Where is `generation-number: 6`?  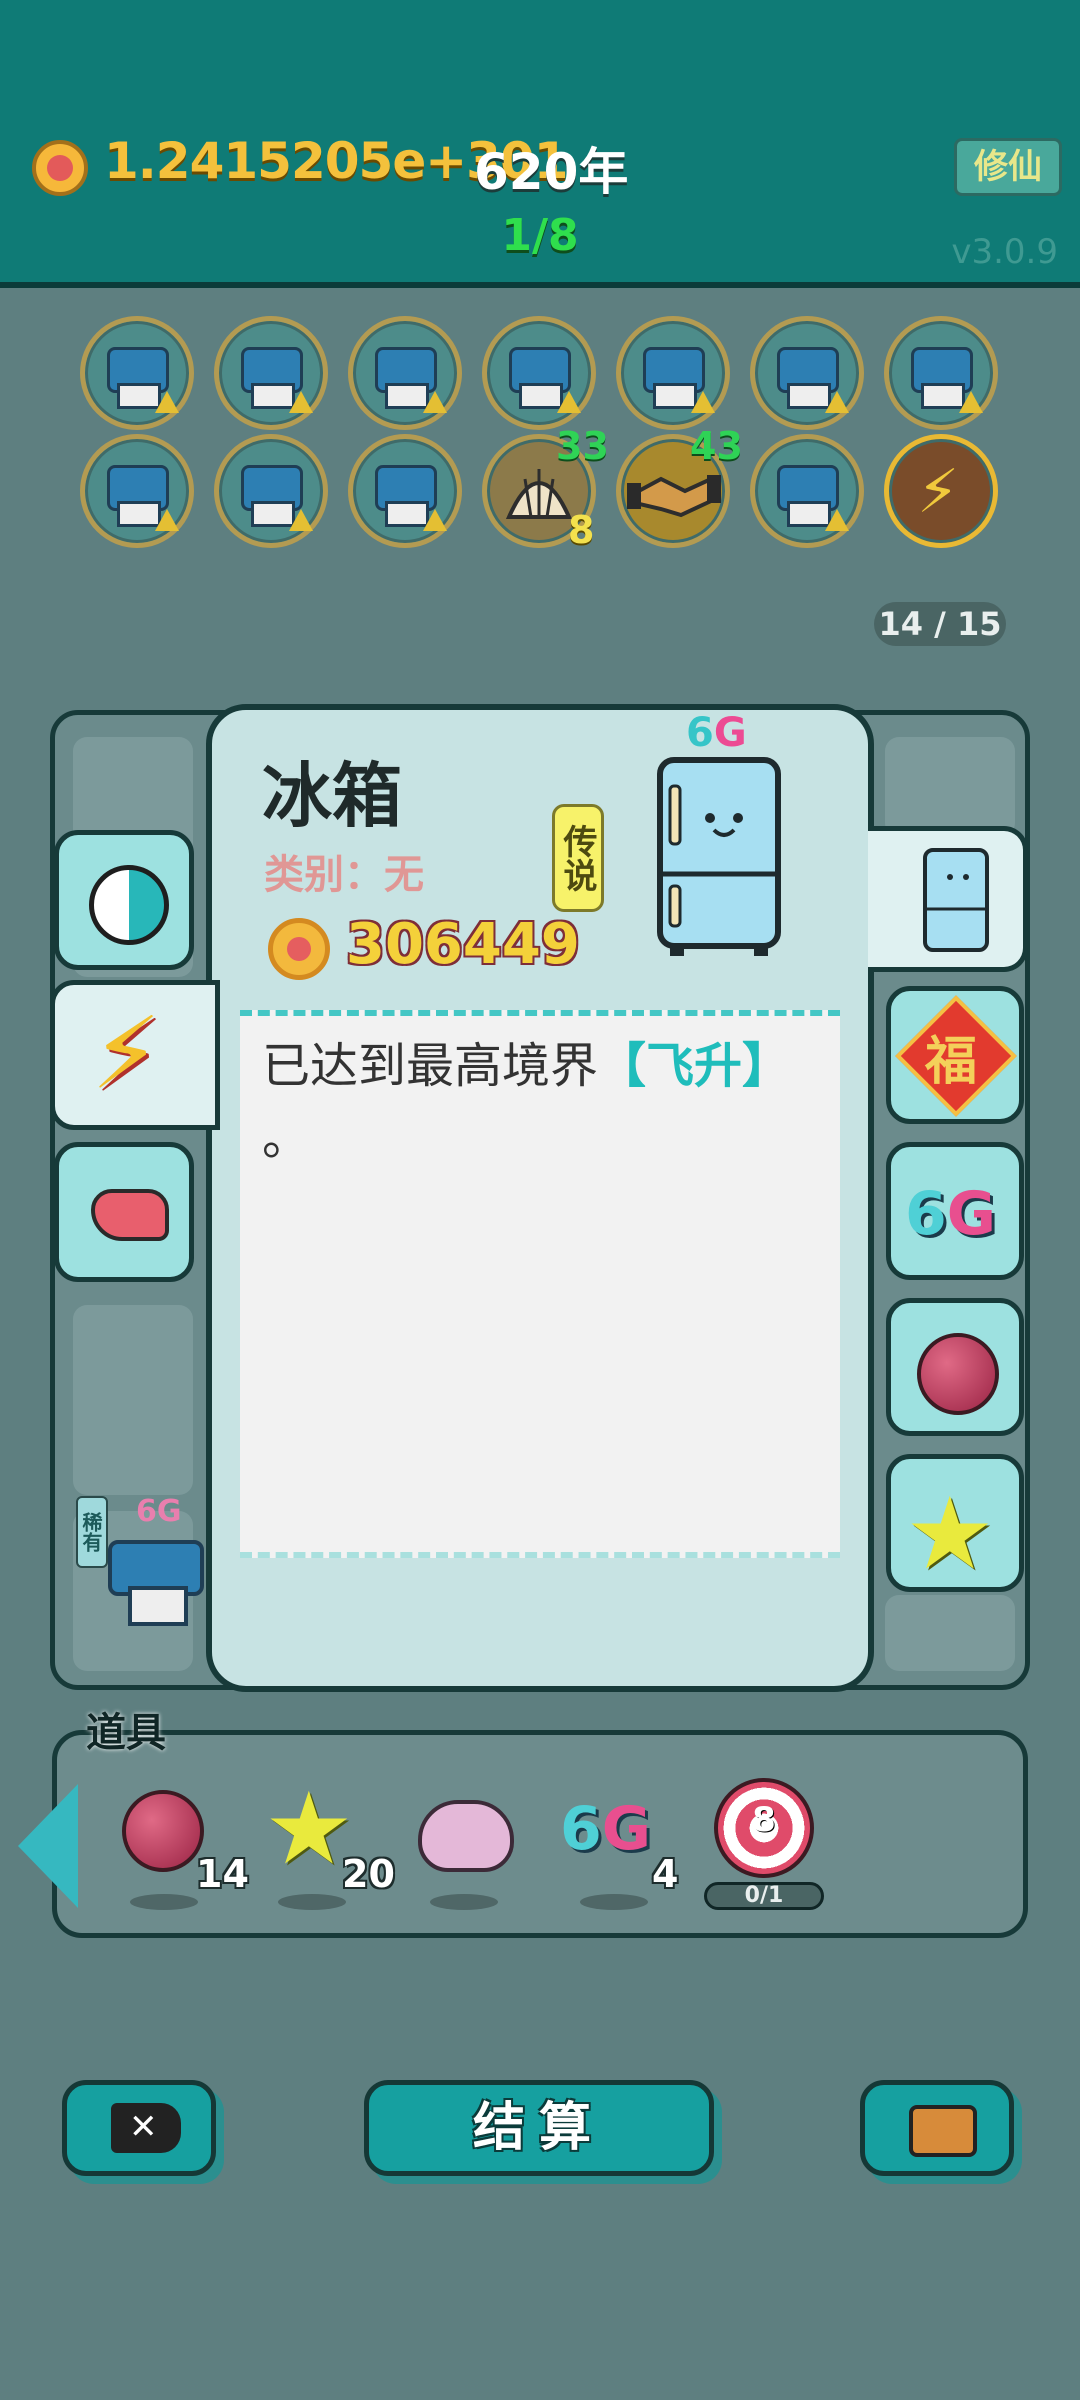
generation-number: 6 is located at coordinates (700, 733).